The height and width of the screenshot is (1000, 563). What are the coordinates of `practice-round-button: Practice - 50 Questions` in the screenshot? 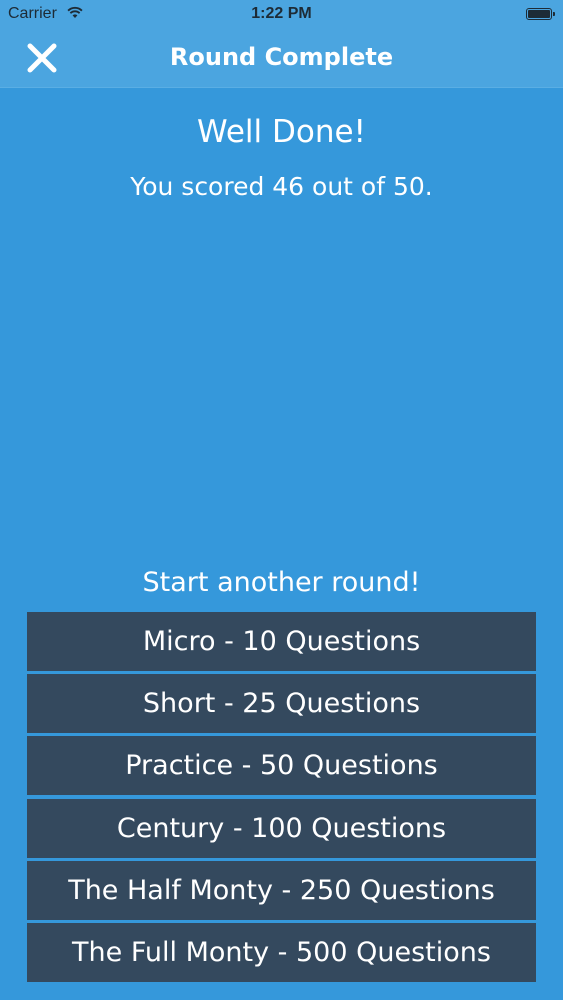 It's located at (281, 766).